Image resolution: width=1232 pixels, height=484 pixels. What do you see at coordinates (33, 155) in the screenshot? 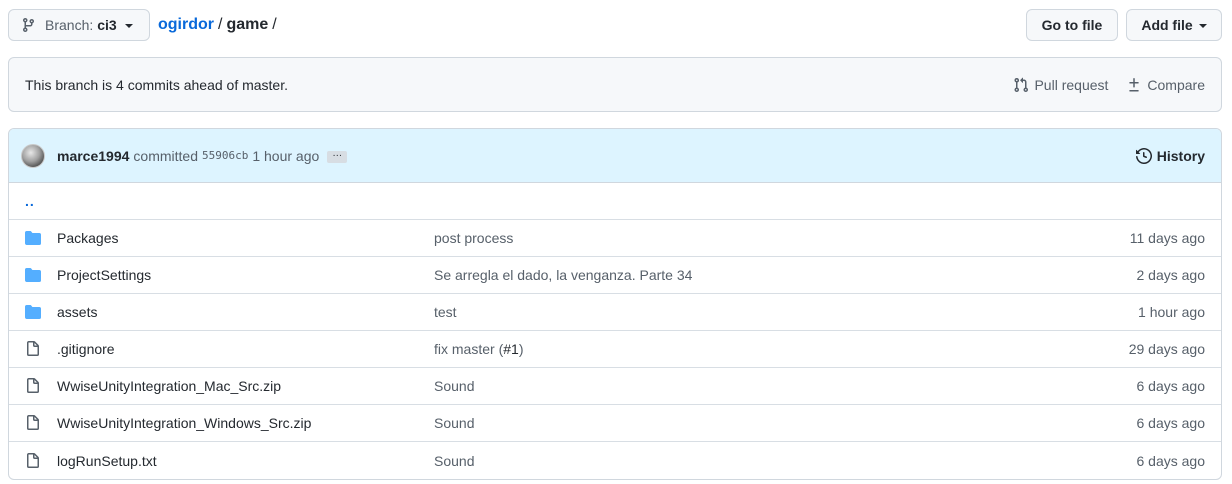
I see `avatar` at bounding box center [33, 155].